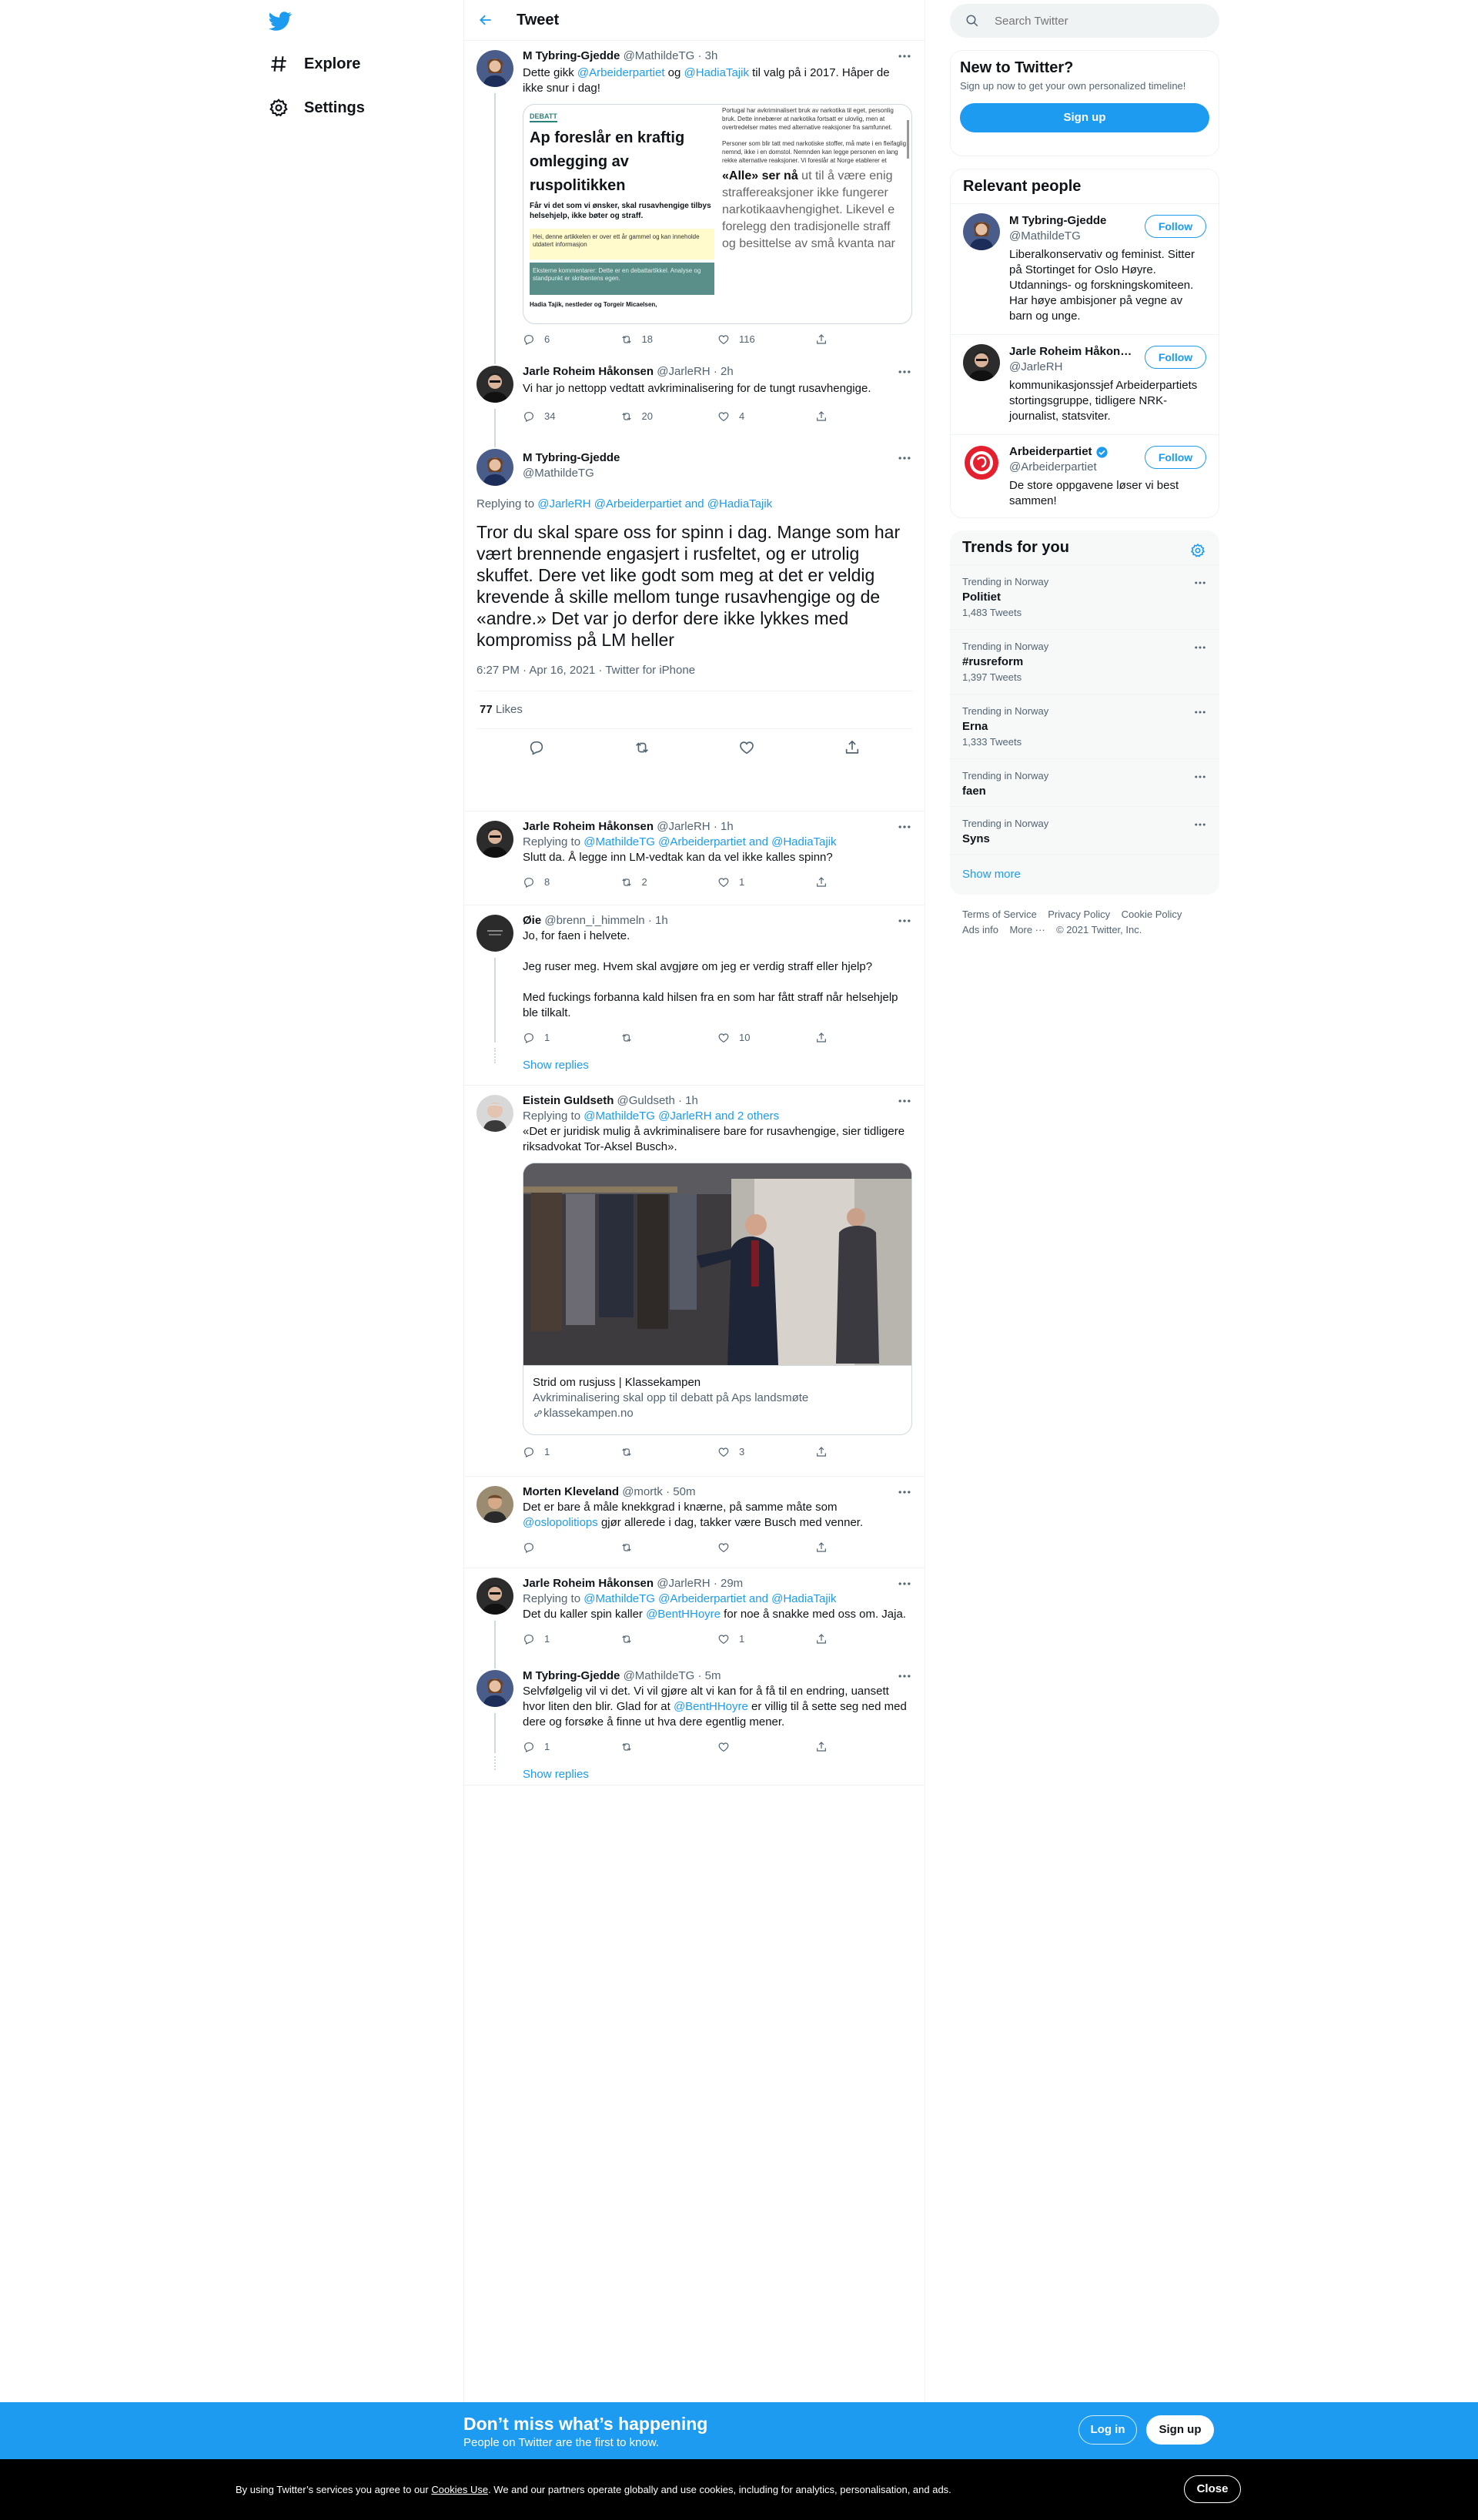  What do you see at coordinates (314, 64) in the screenshot?
I see `nav-explore: Explore` at bounding box center [314, 64].